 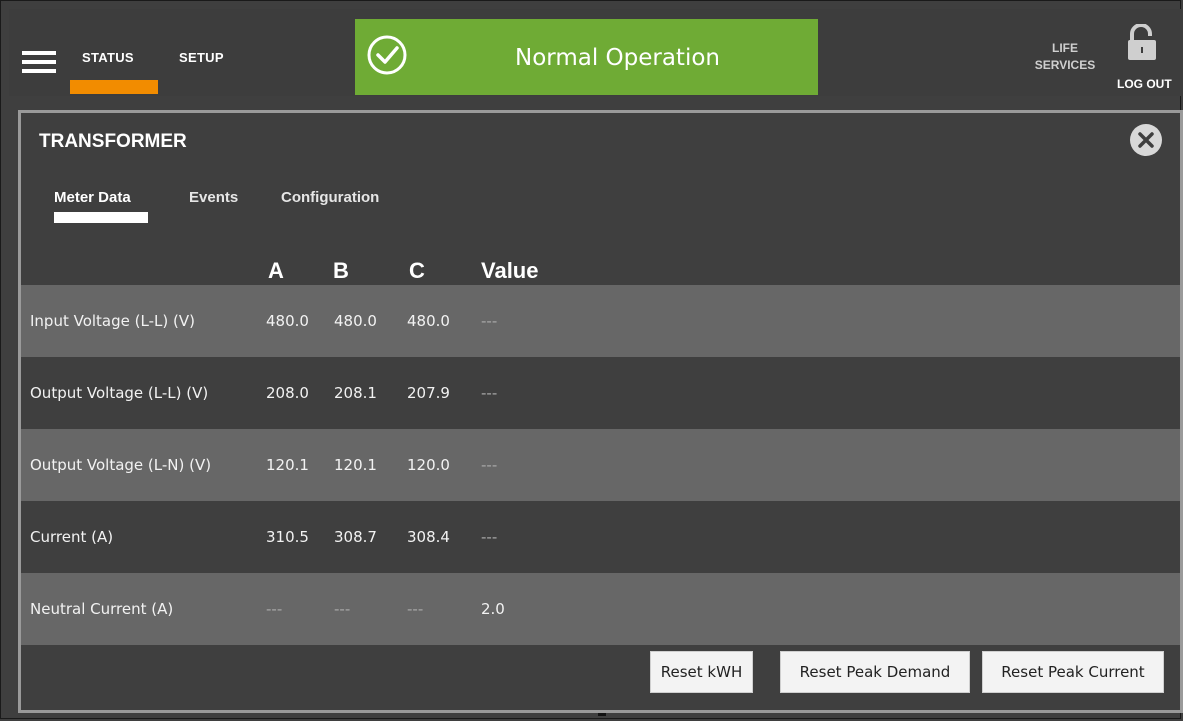 I want to click on cell-c: 207.9, so click(x=428, y=393).